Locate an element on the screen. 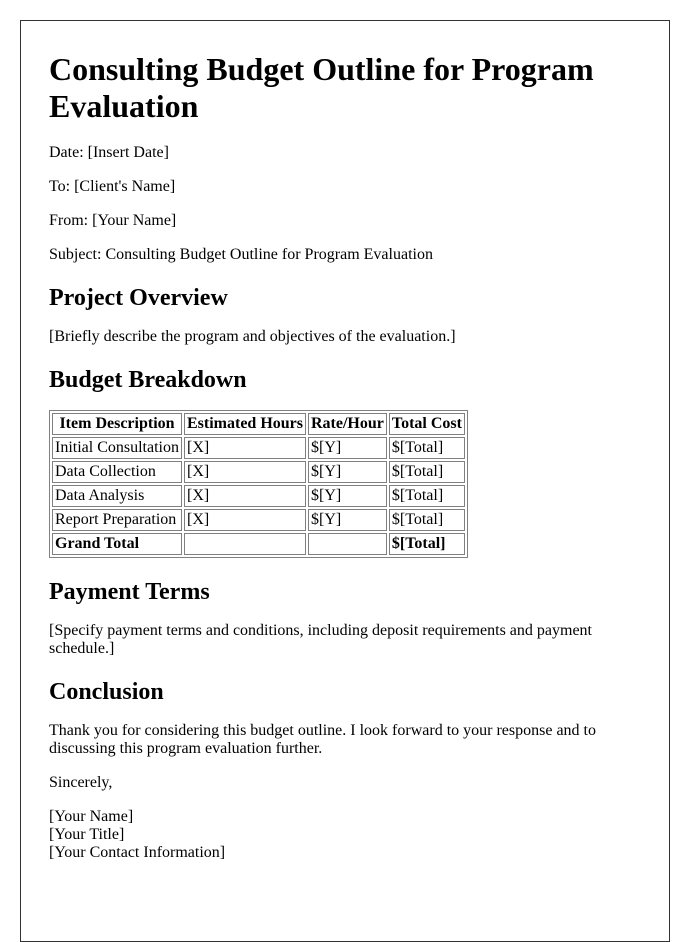 The height and width of the screenshot is (942, 700). grand-total-rate is located at coordinates (347, 544).